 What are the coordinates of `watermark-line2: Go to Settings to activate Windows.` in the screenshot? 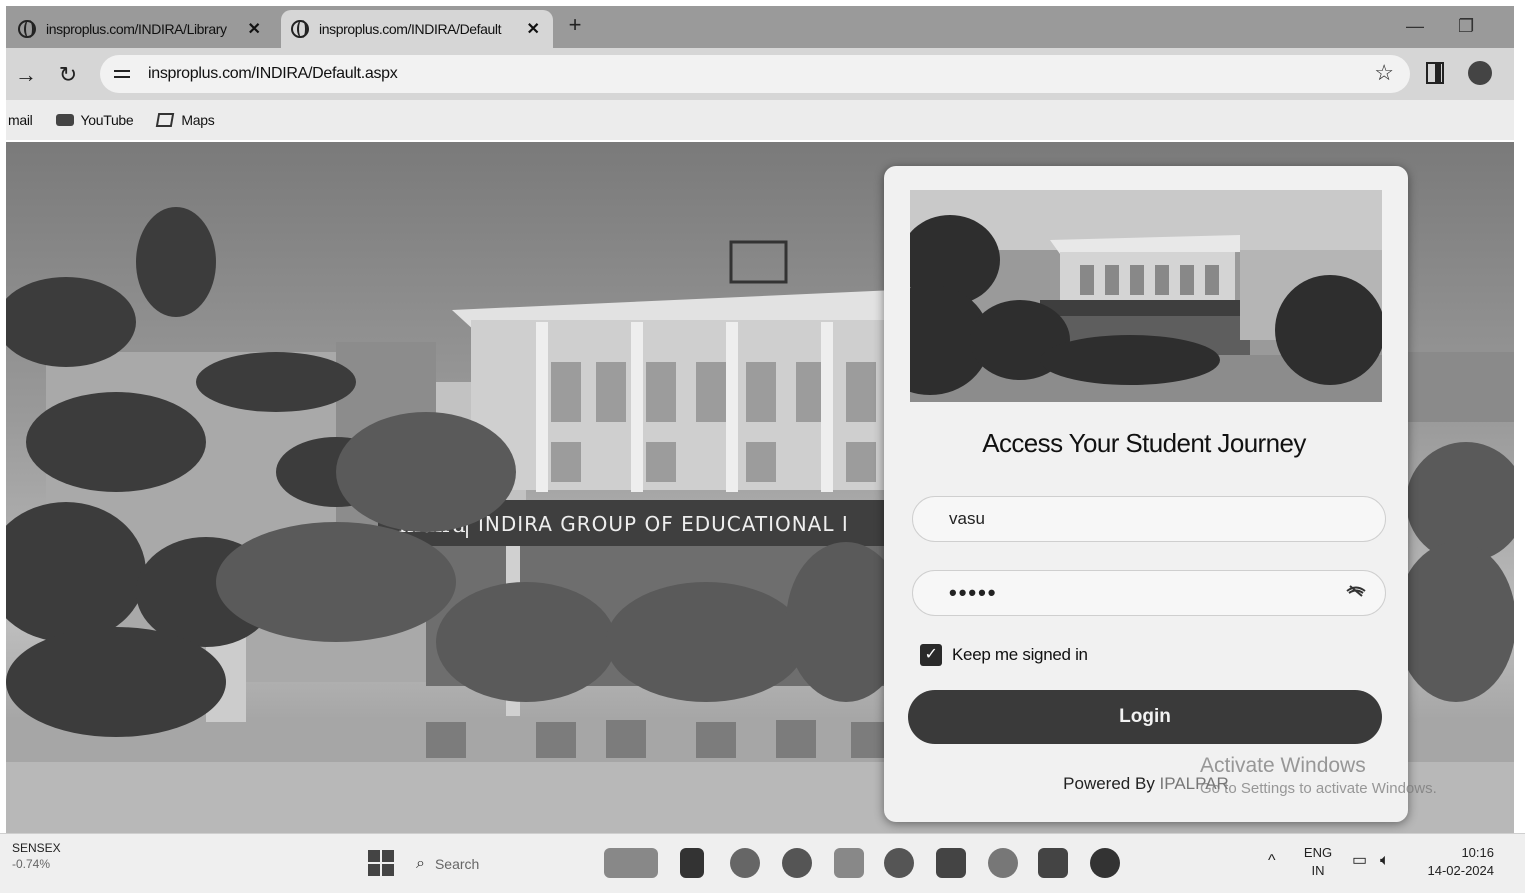 It's located at (1318, 788).